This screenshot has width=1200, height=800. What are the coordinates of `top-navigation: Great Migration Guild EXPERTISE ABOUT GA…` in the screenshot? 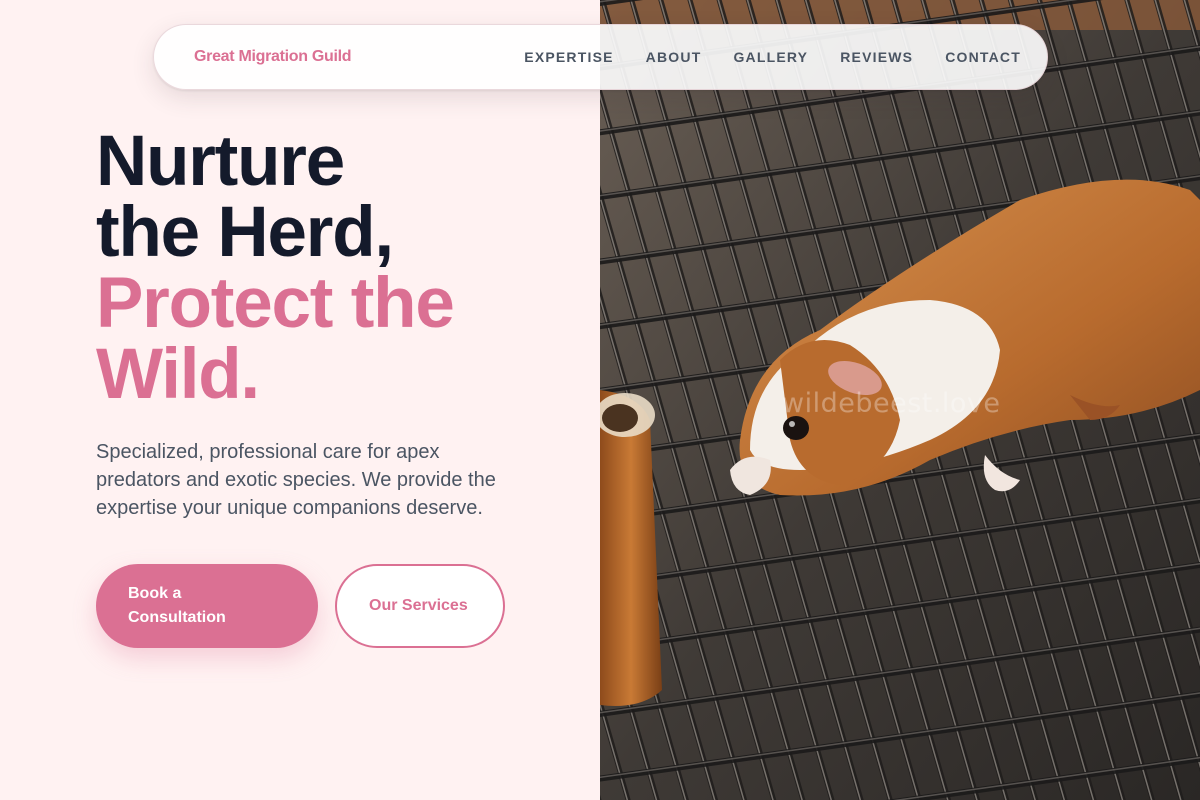 It's located at (600, 57).